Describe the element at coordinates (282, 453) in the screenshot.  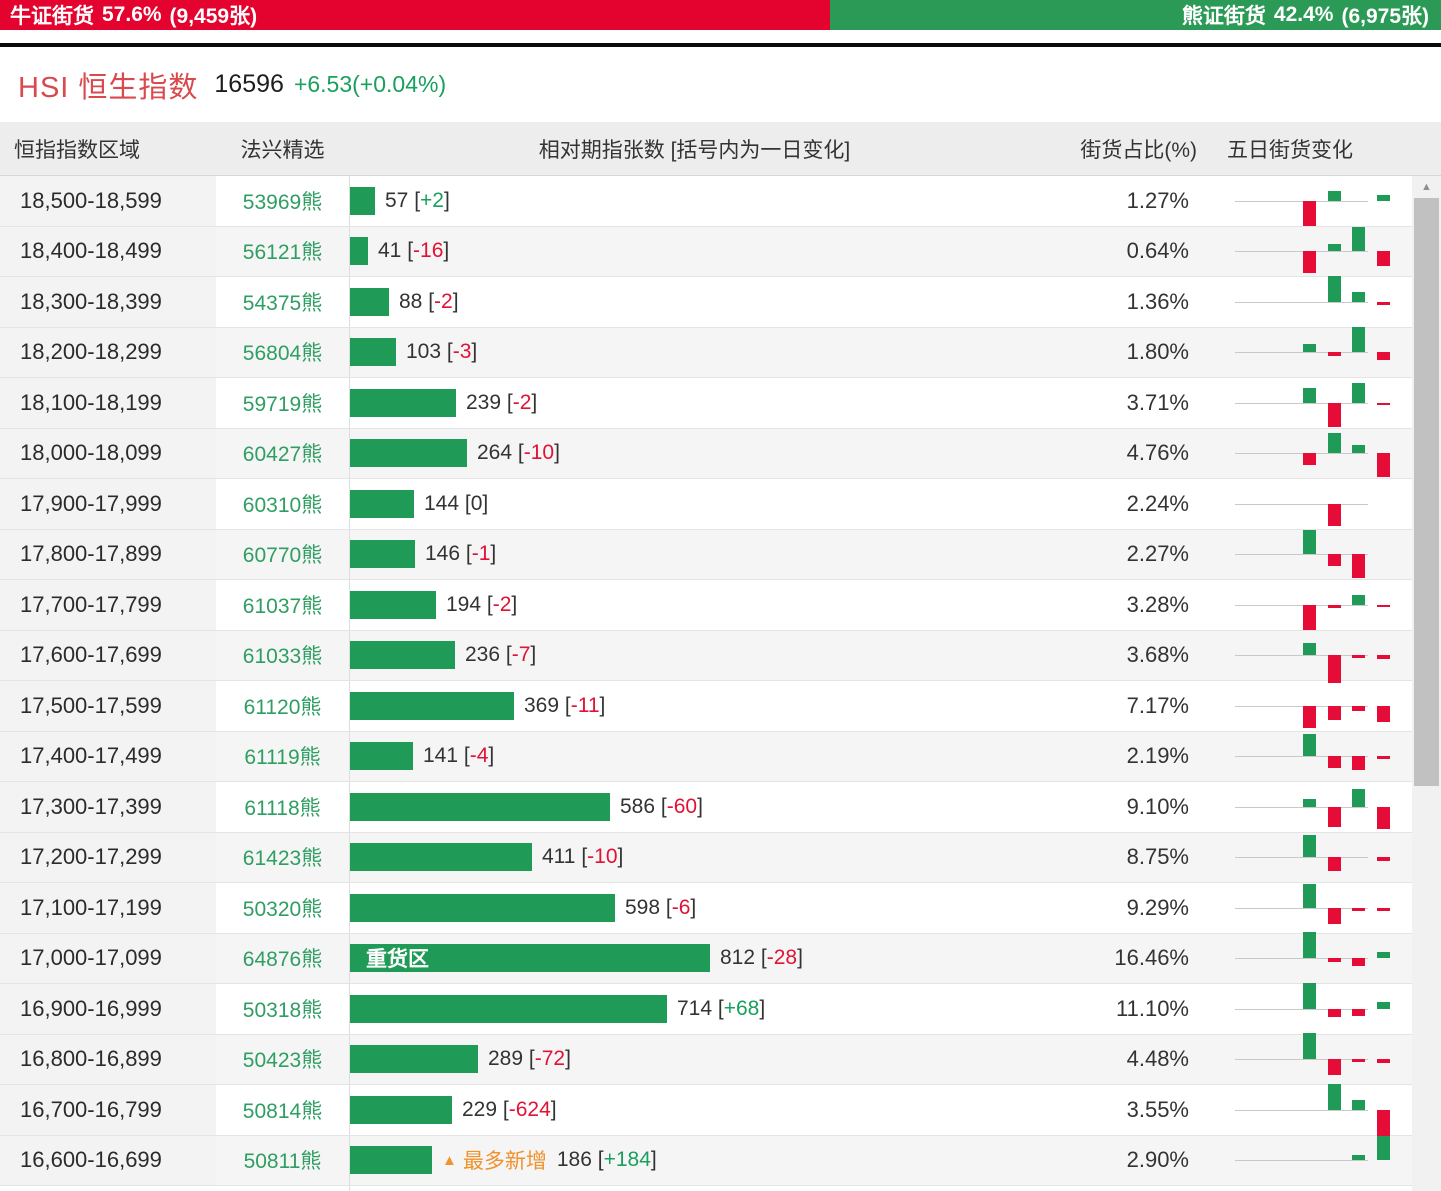
I see `warrant-code-link: 60427熊` at that location.